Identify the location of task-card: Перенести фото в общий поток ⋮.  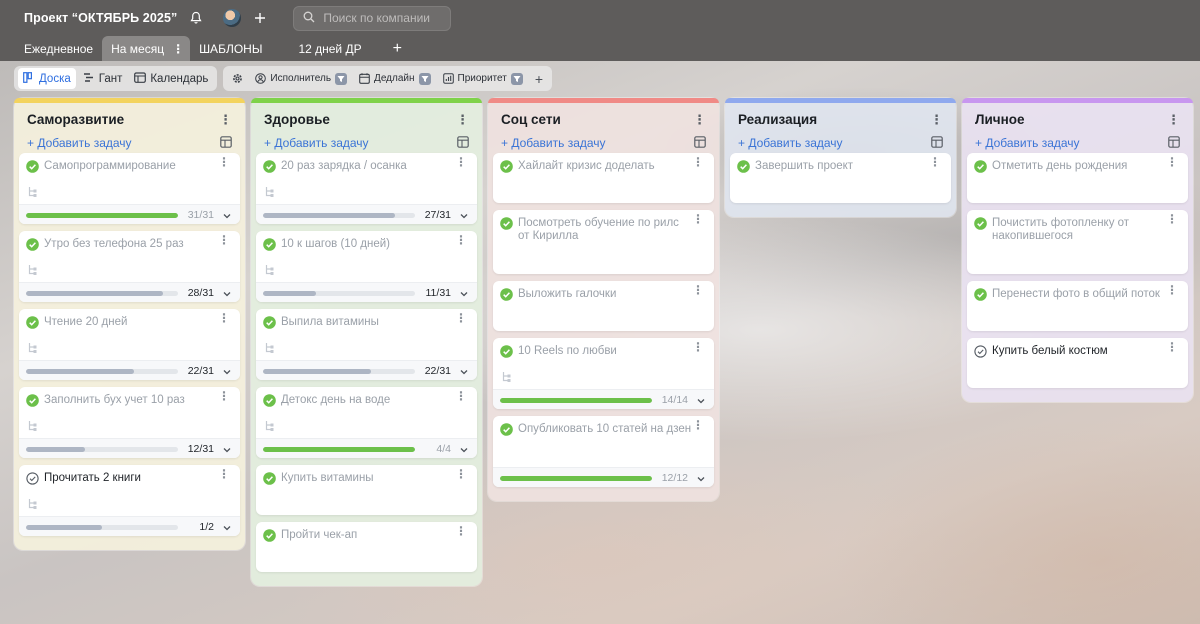
(1077, 306).